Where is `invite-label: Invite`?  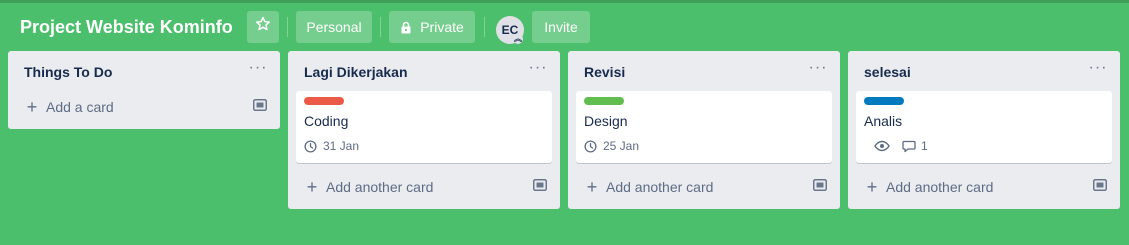 invite-label: Invite is located at coordinates (561, 27).